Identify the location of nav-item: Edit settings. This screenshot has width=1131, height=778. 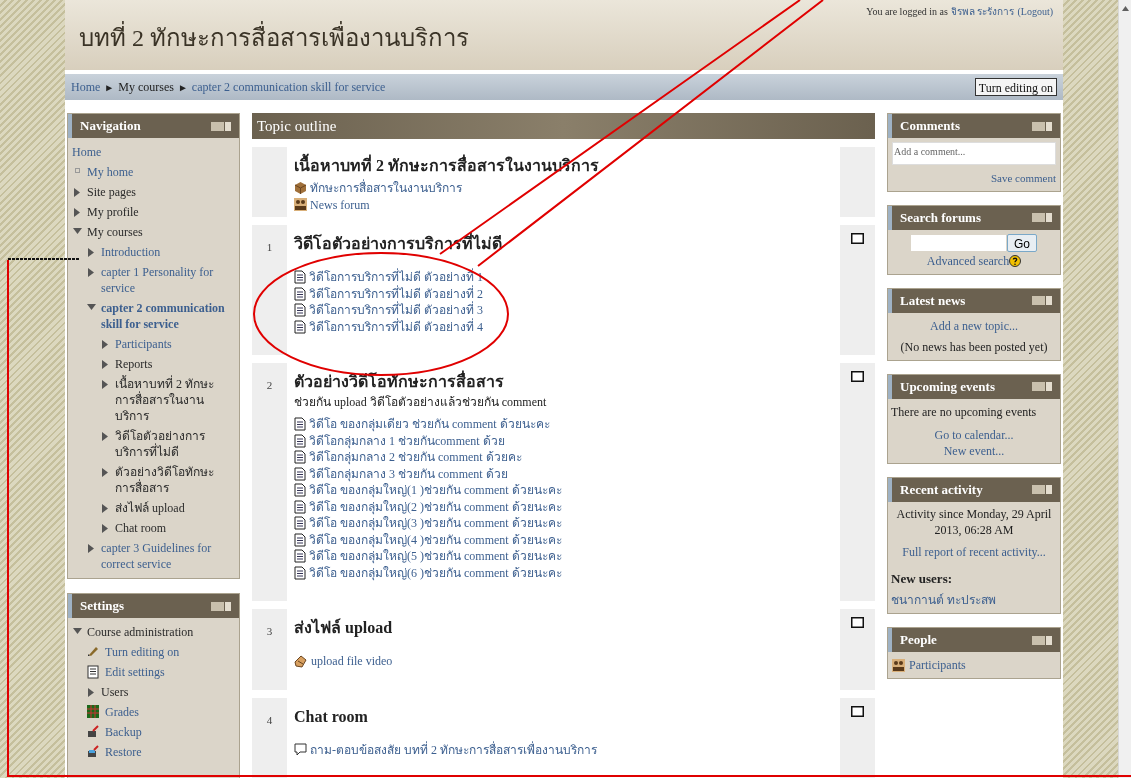
(135, 672).